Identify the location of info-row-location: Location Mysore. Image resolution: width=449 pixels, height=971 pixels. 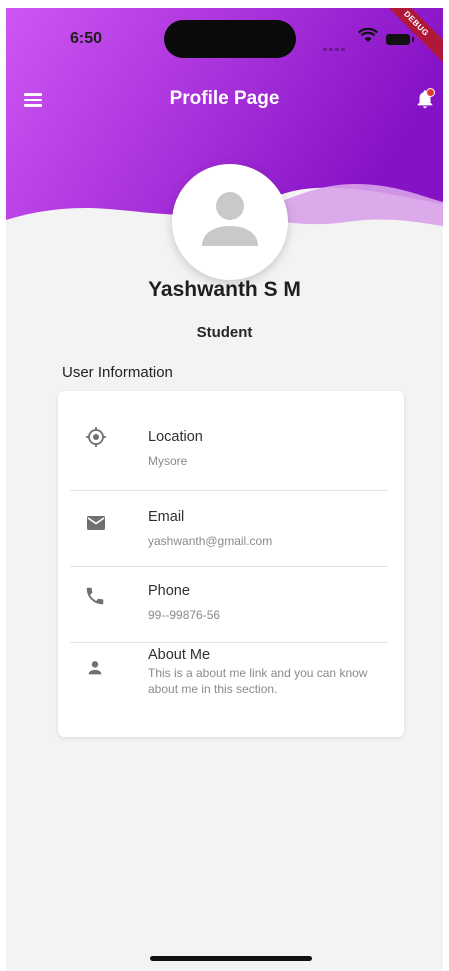
(231, 441).